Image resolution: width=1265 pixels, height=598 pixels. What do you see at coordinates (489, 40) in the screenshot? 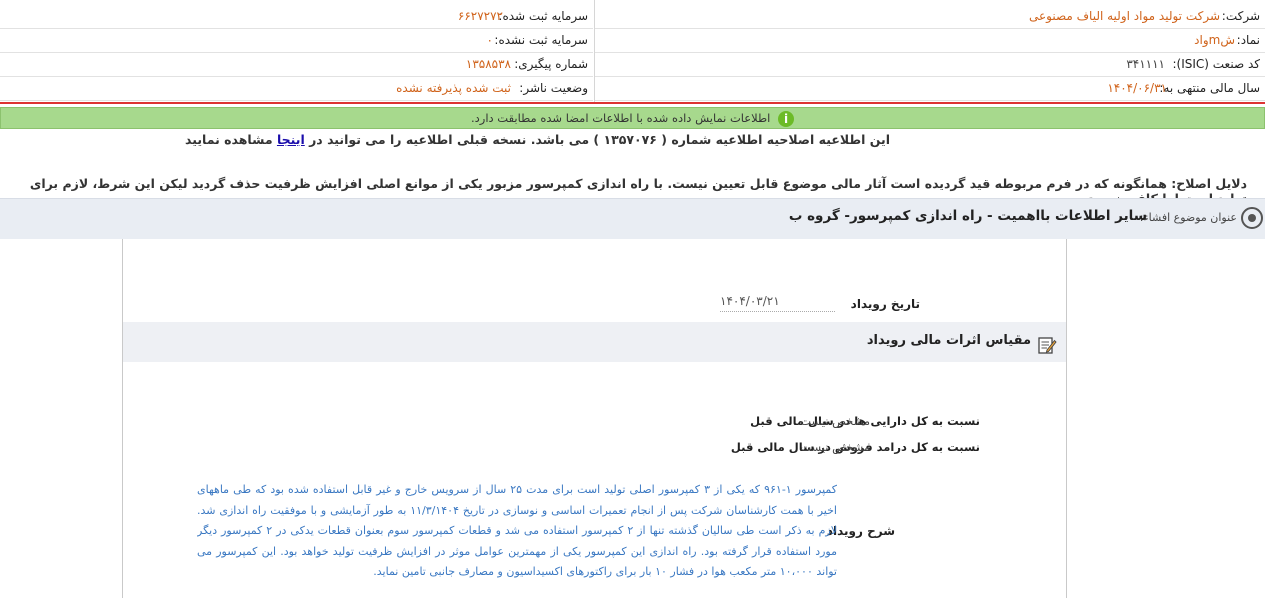
I see `unreg-capital-value: ۰` at bounding box center [489, 40].